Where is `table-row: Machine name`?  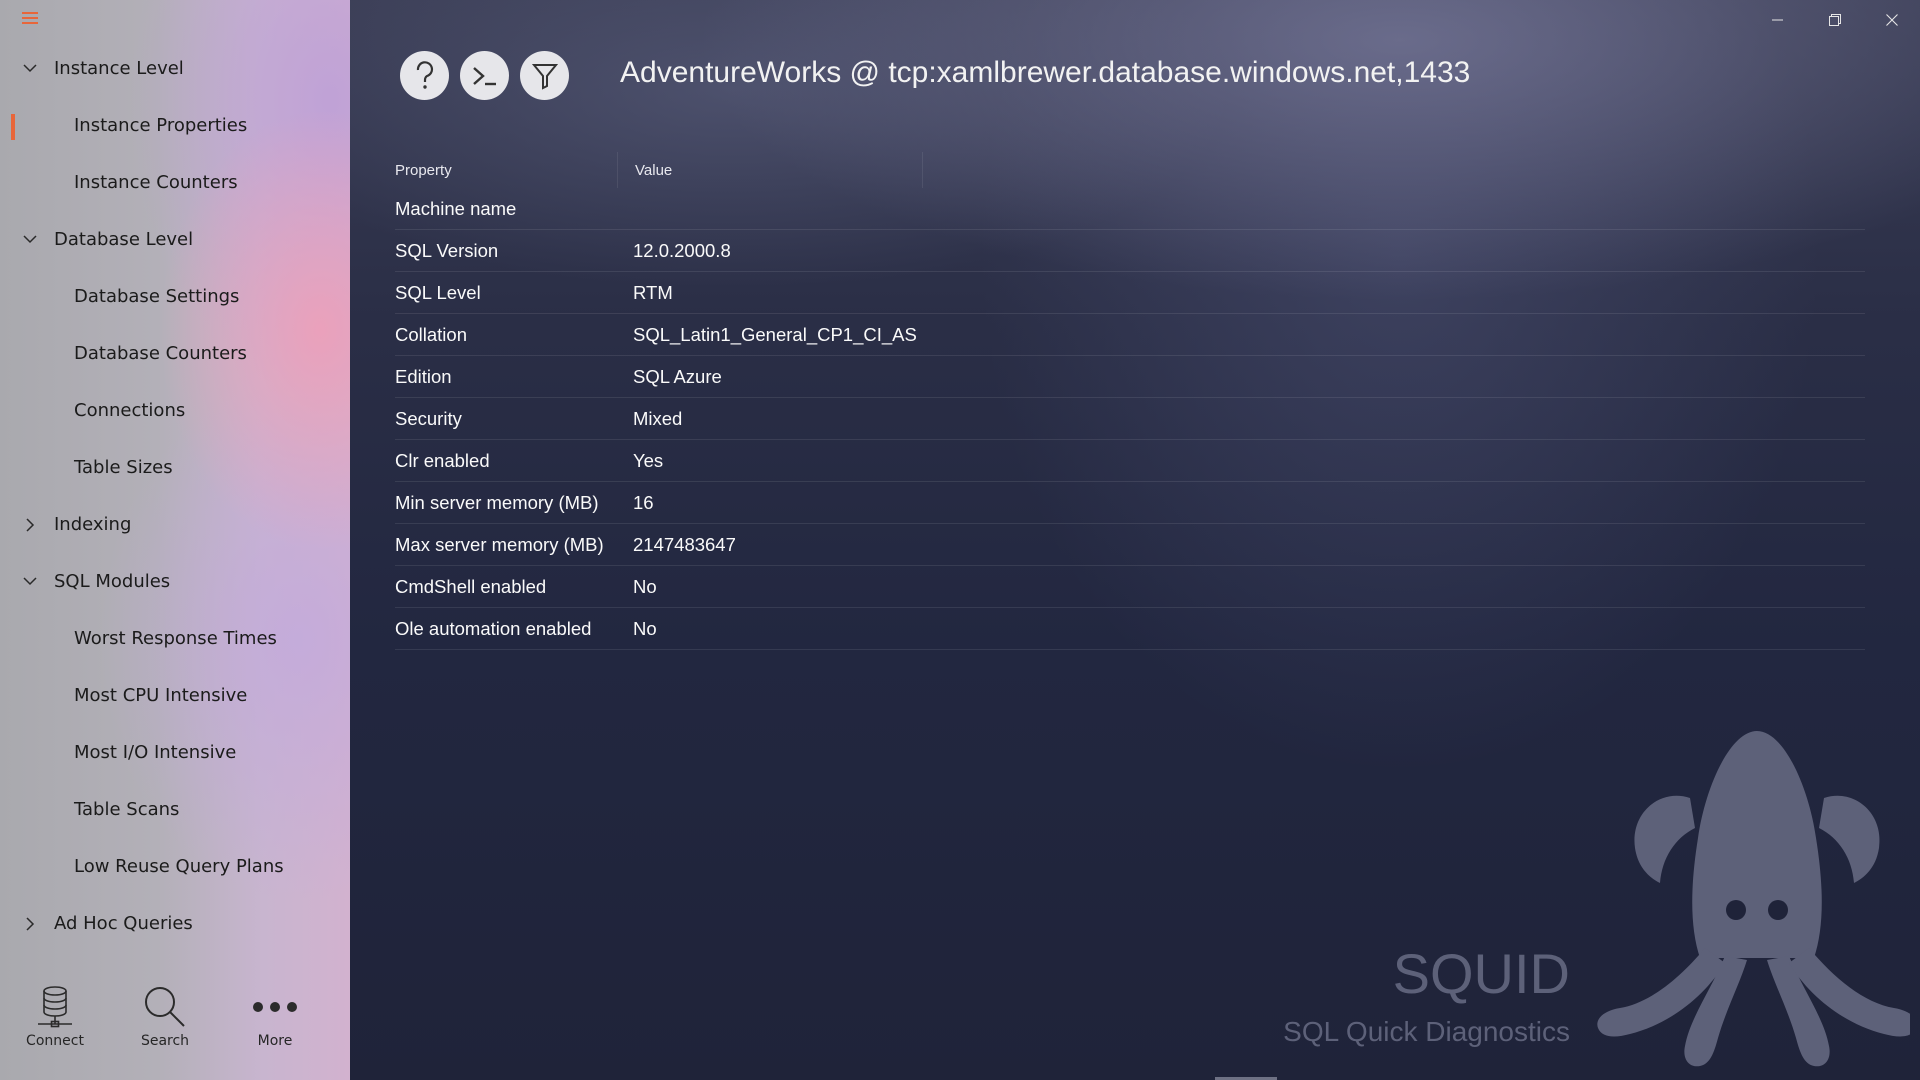 table-row: Machine name is located at coordinates (1130, 209).